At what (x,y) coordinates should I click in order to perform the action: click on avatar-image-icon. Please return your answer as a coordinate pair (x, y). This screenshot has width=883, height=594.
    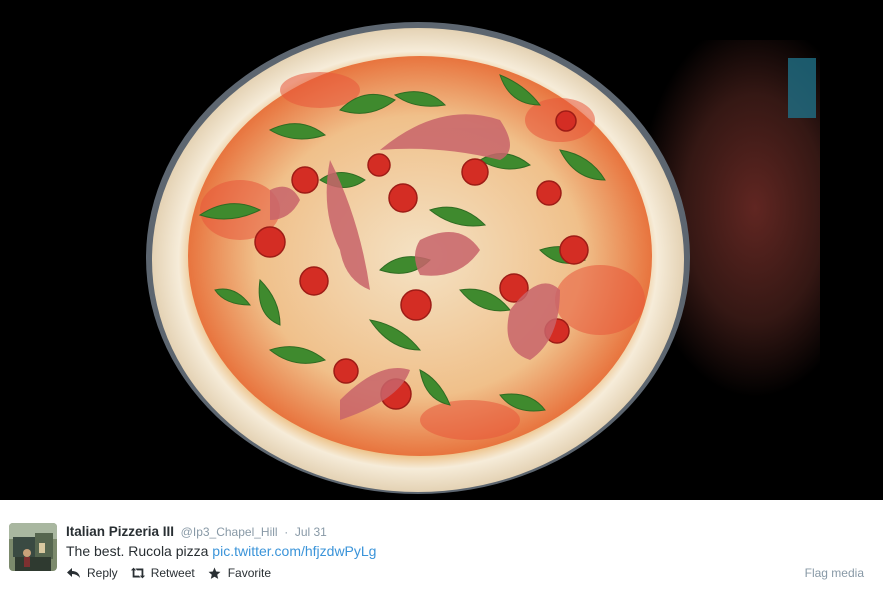
    Looking at the image, I should click on (33, 547).